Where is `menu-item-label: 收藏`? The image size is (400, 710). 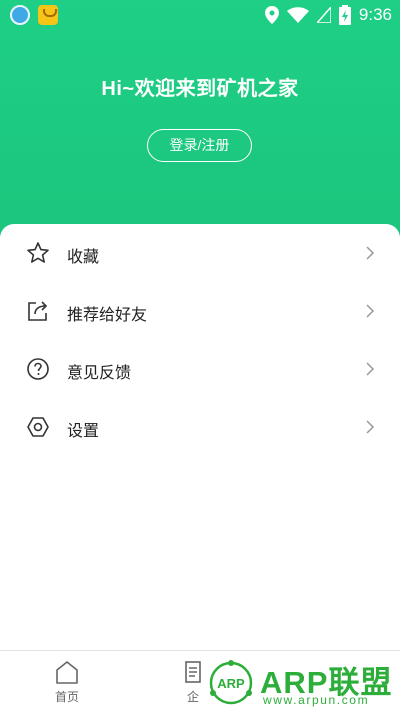 menu-item-label: 收藏 is located at coordinates (83, 257).